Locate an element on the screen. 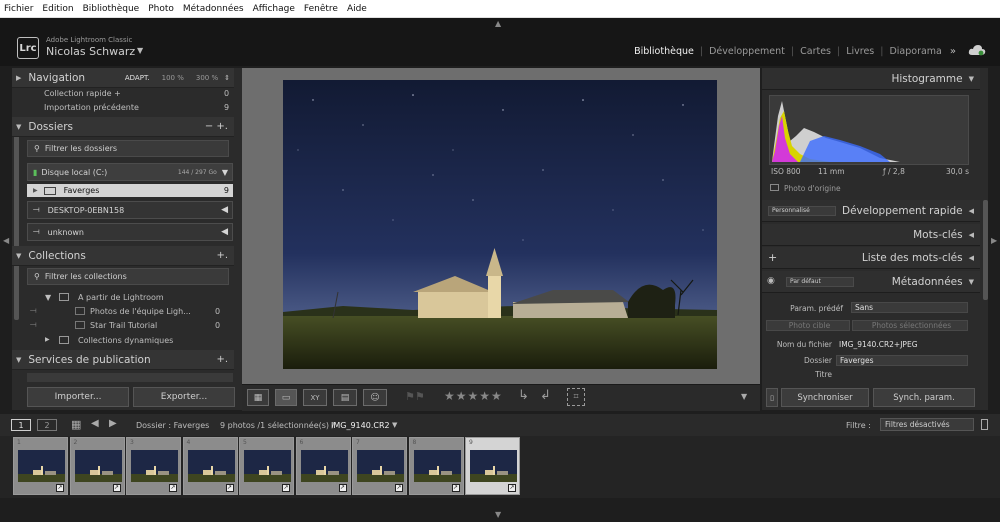  forward-arrow-icon: ▶ is located at coordinates (113, 423).